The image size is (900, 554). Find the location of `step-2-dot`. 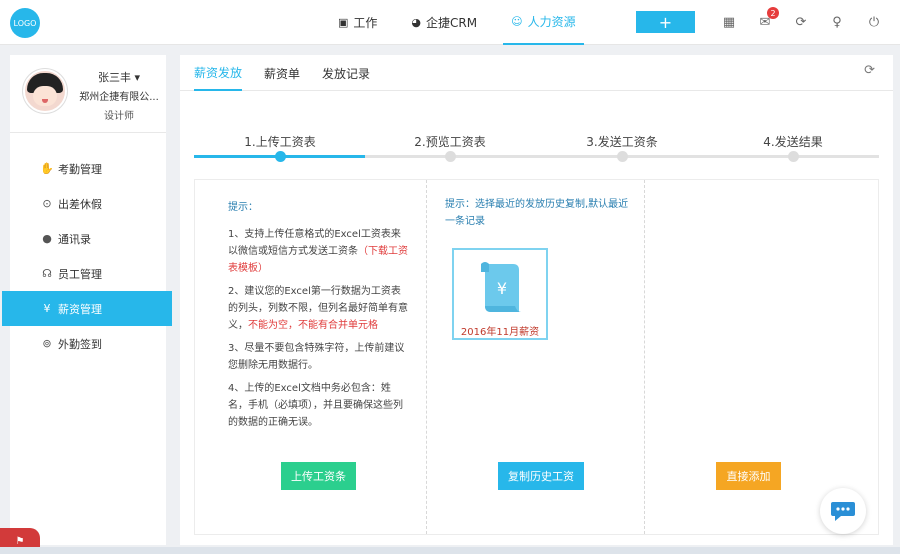

step-2-dot is located at coordinates (450, 156).